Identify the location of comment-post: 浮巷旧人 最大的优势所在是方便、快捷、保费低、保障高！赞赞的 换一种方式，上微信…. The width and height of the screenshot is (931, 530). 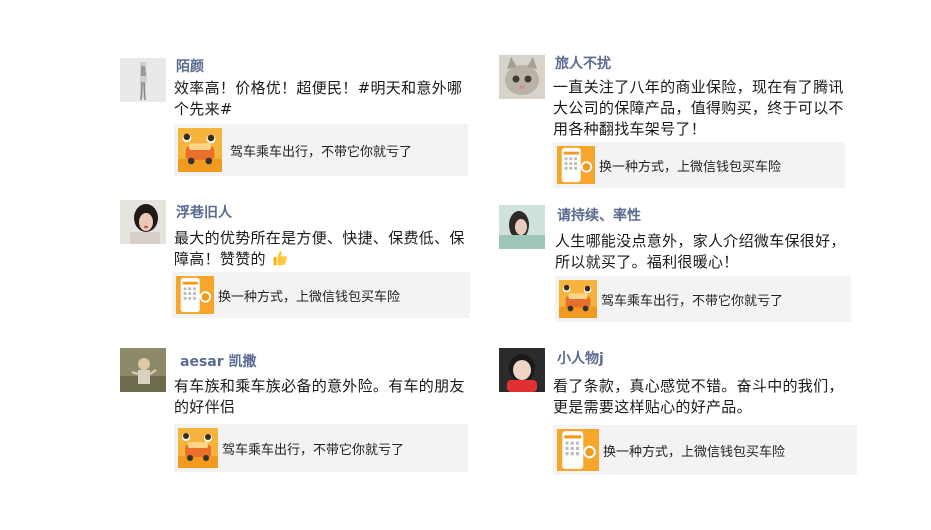
(300, 262).